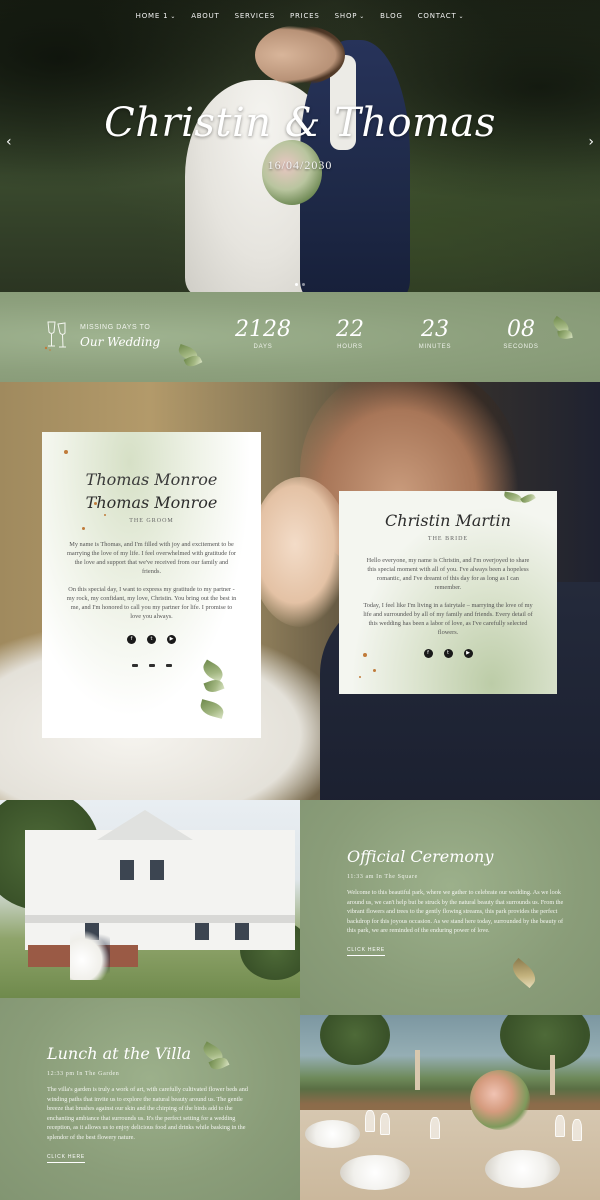  What do you see at coordinates (66, 1158) in the screenshot?
I see `lunch-click-here-link: CLICK HERE` at bounding box center [66, 1158].